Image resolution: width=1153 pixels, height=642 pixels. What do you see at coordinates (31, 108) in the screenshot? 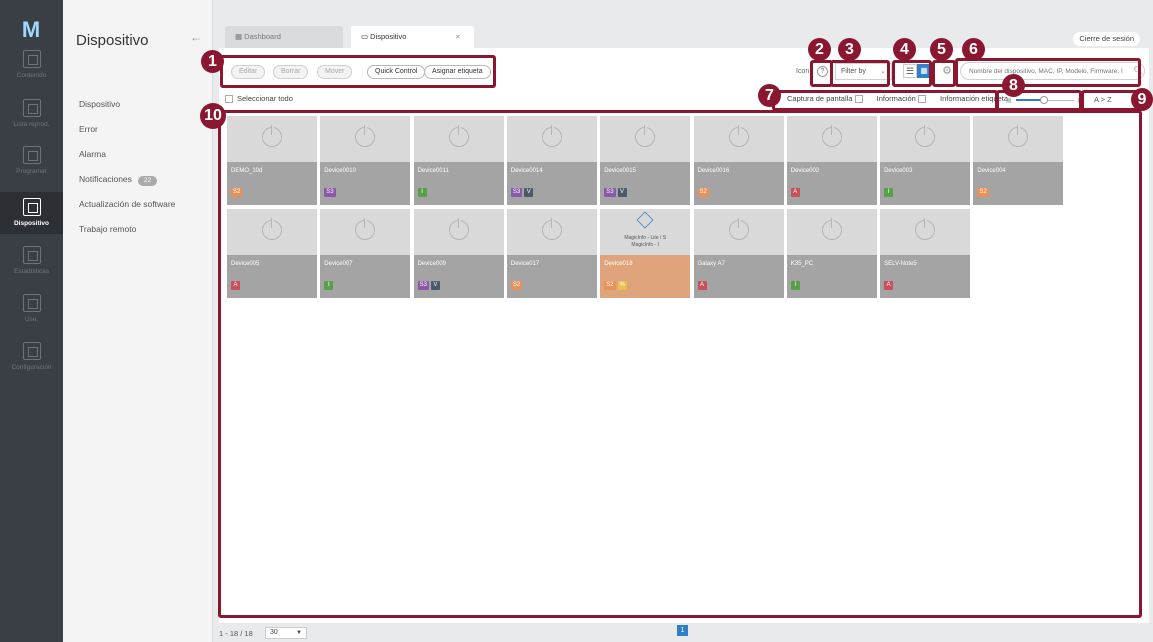
I see `playlist-icon` at bounding box center [31, 108].